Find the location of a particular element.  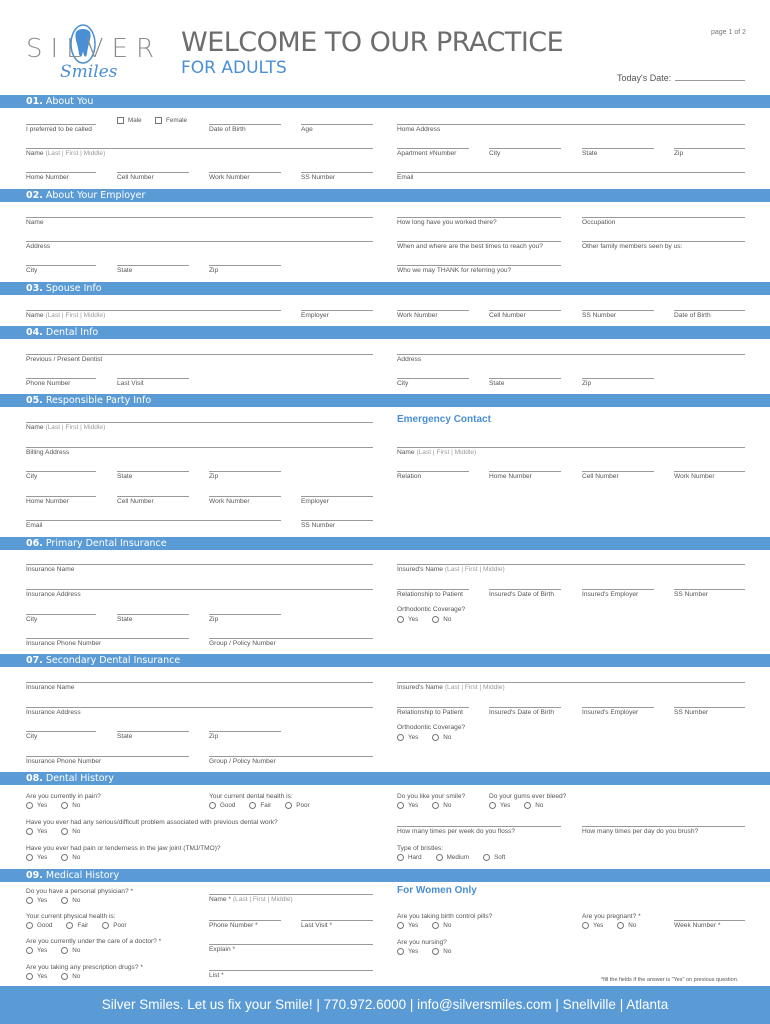

brush-field is located at coordinates (663, 826).